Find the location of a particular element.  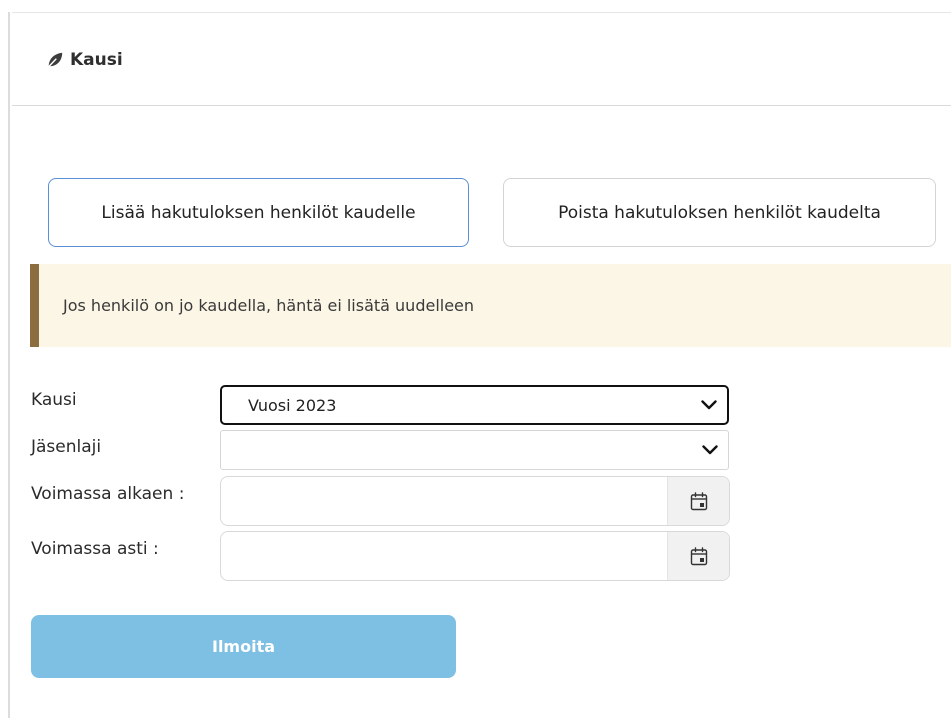

voimassa-alkaen-calendar-button is located at coordinates (698, 501).